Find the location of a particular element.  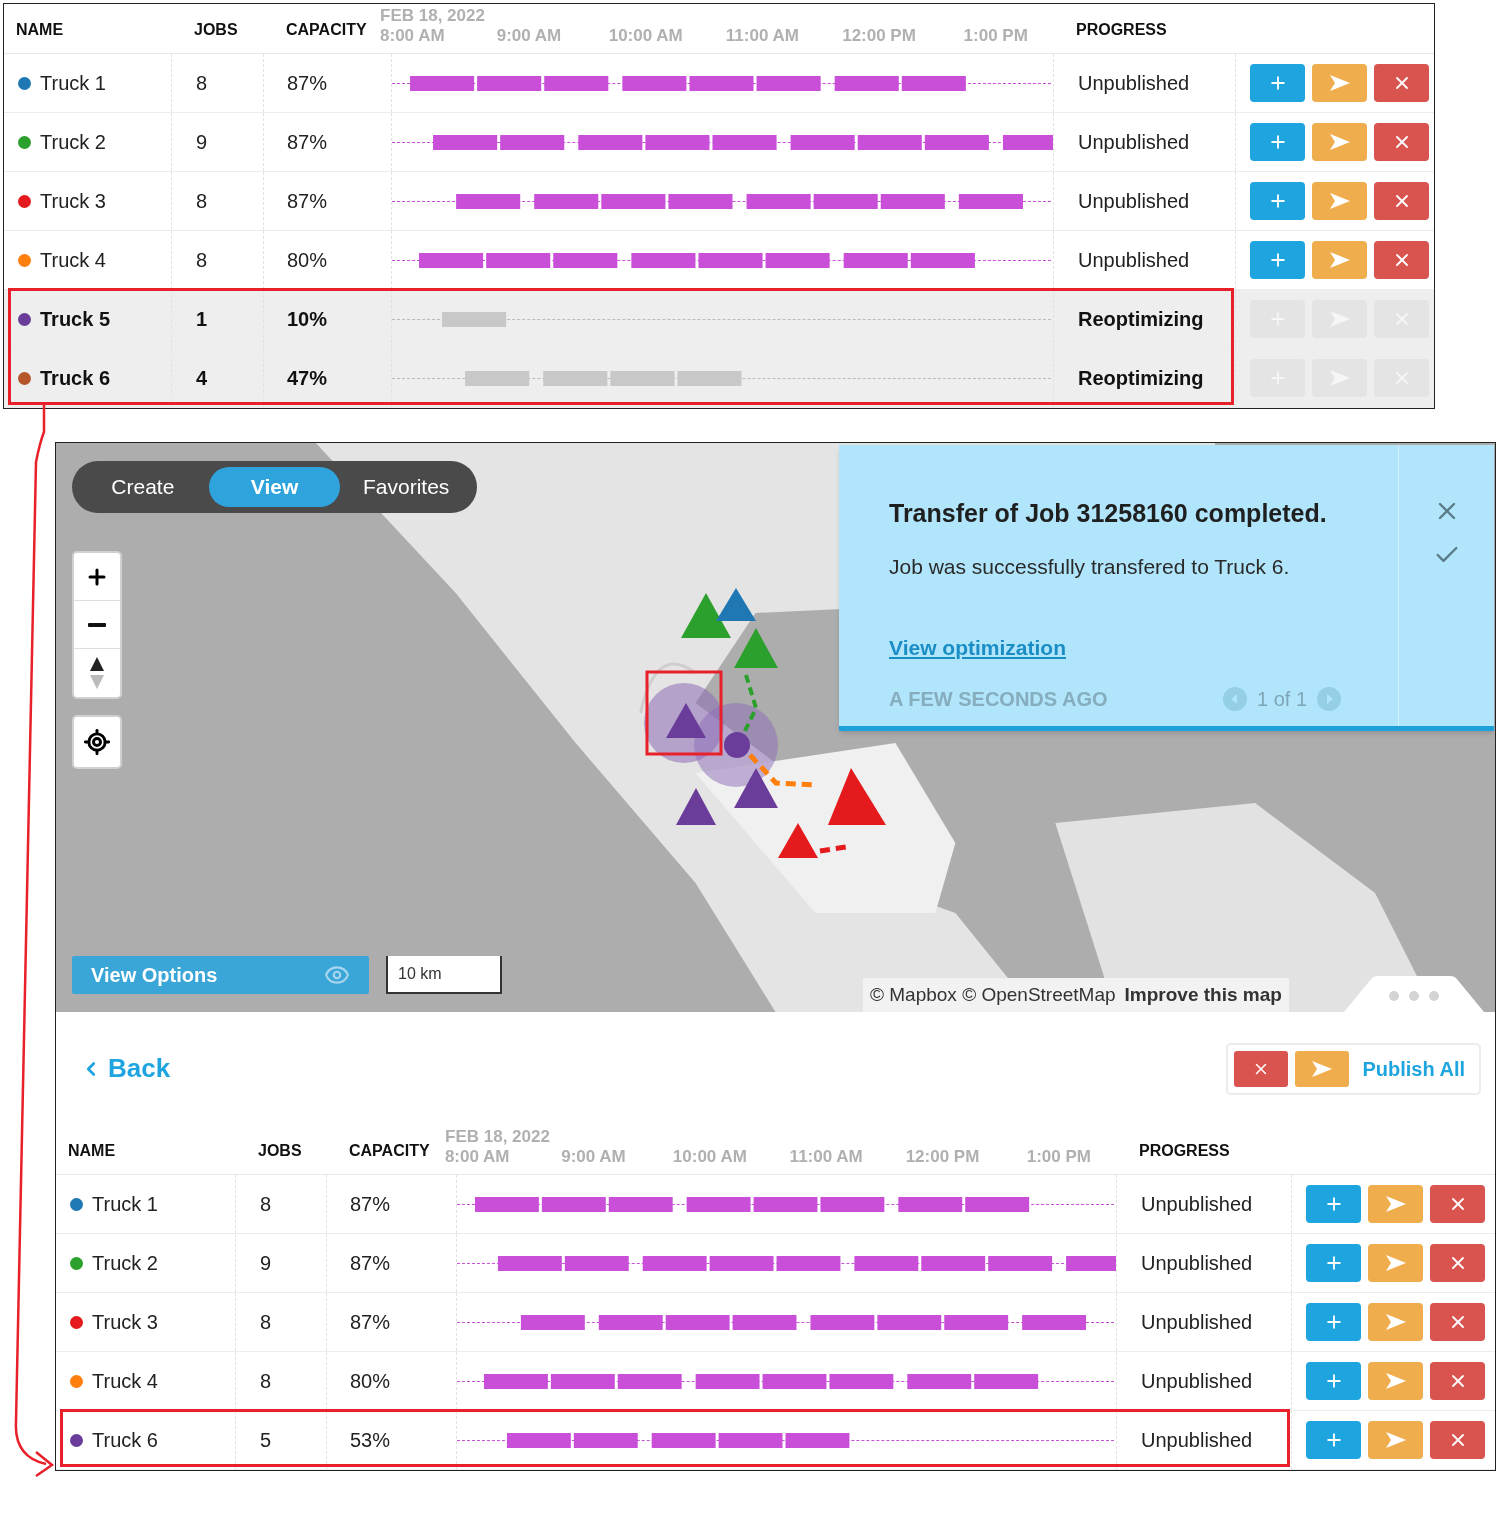

truck-name: Truck 5 is located at coordinates (75, 319).